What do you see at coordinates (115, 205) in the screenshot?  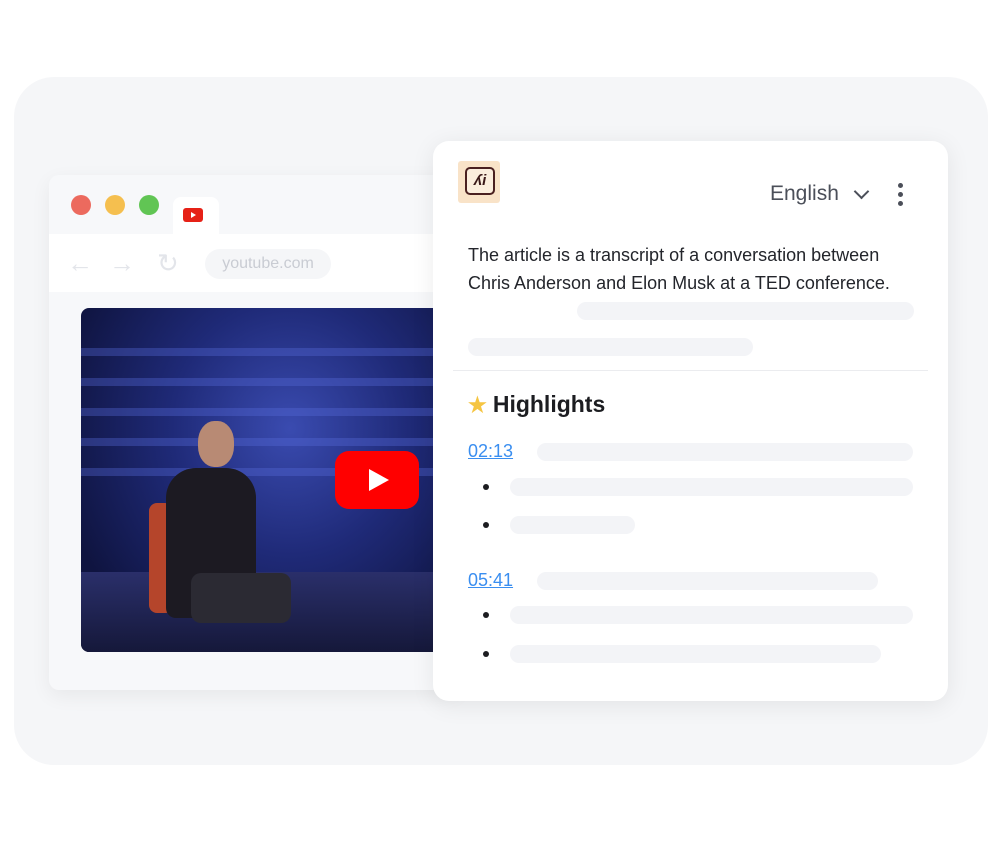 I see `minimize-window-button` at bounding box center [115, 205].